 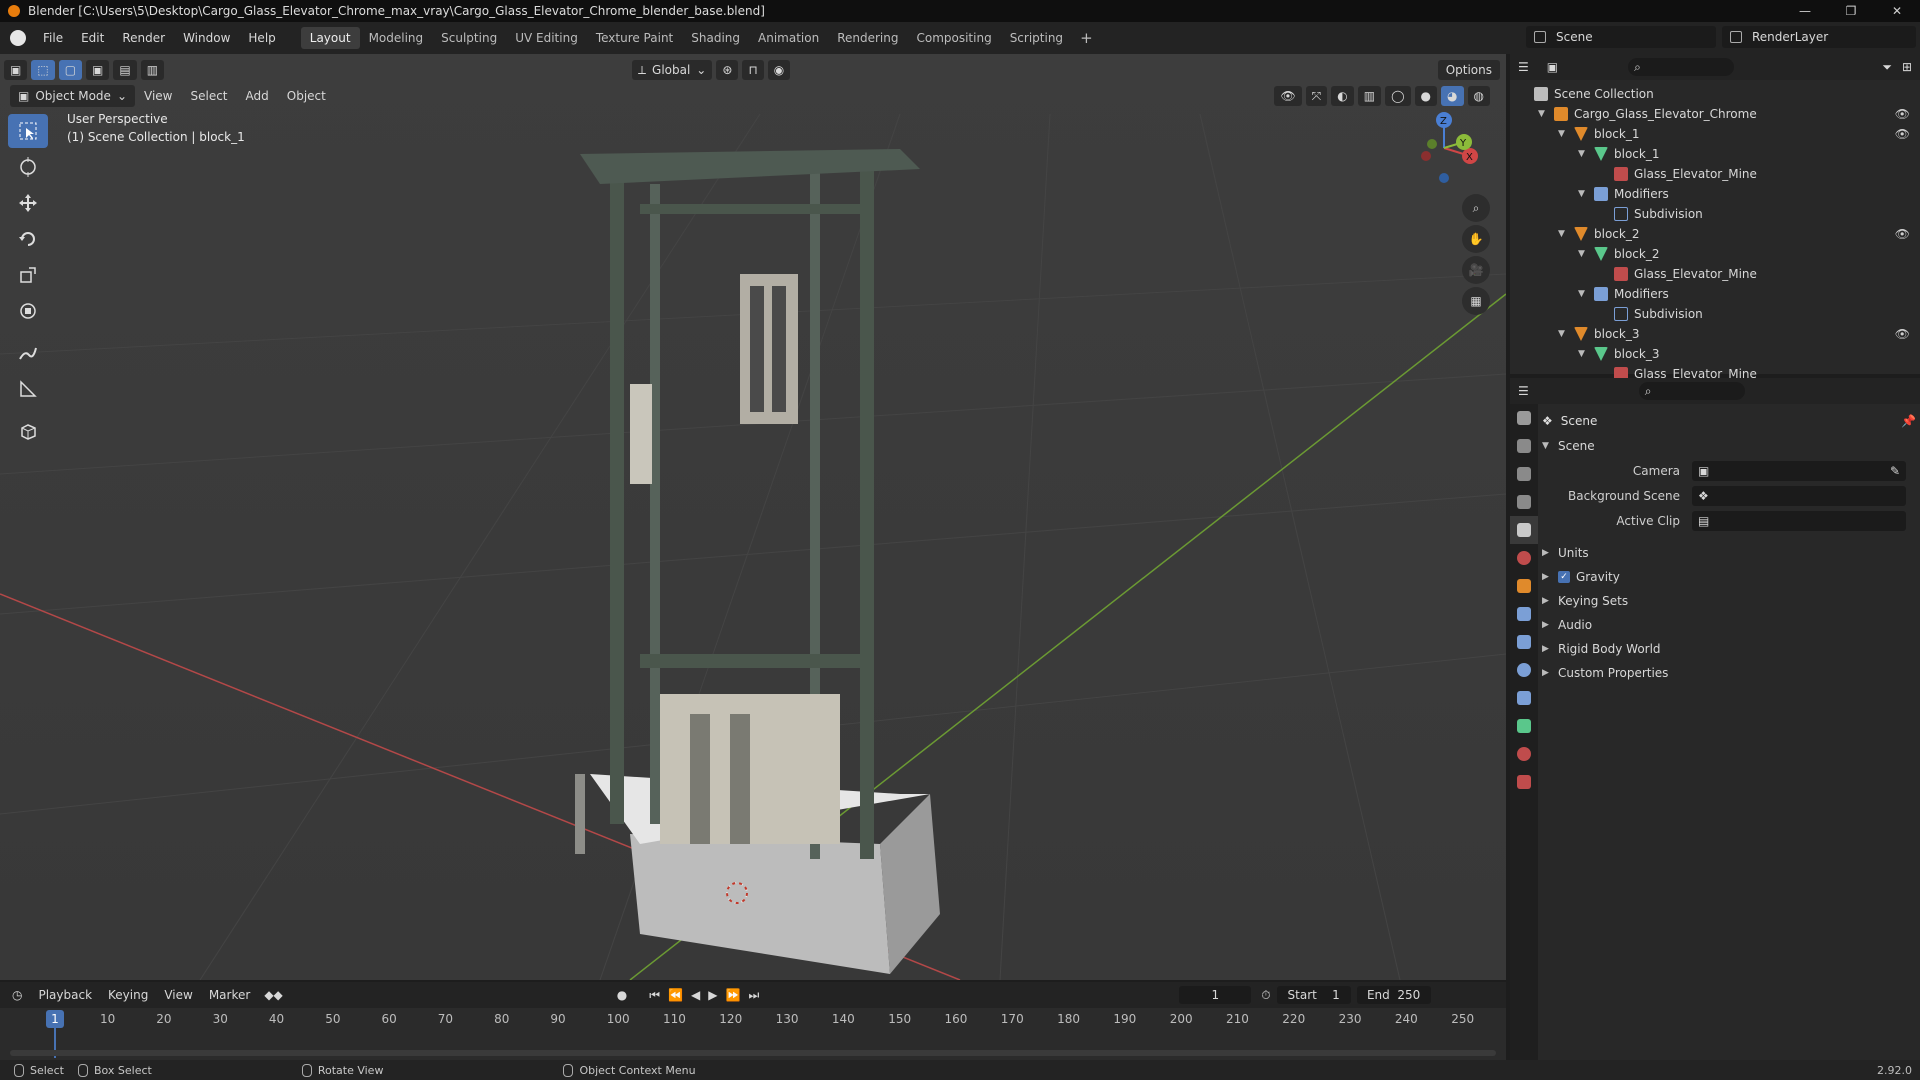 I want to click on scene-panel-header: ▼ Scene, so click(x=1729, y=446).